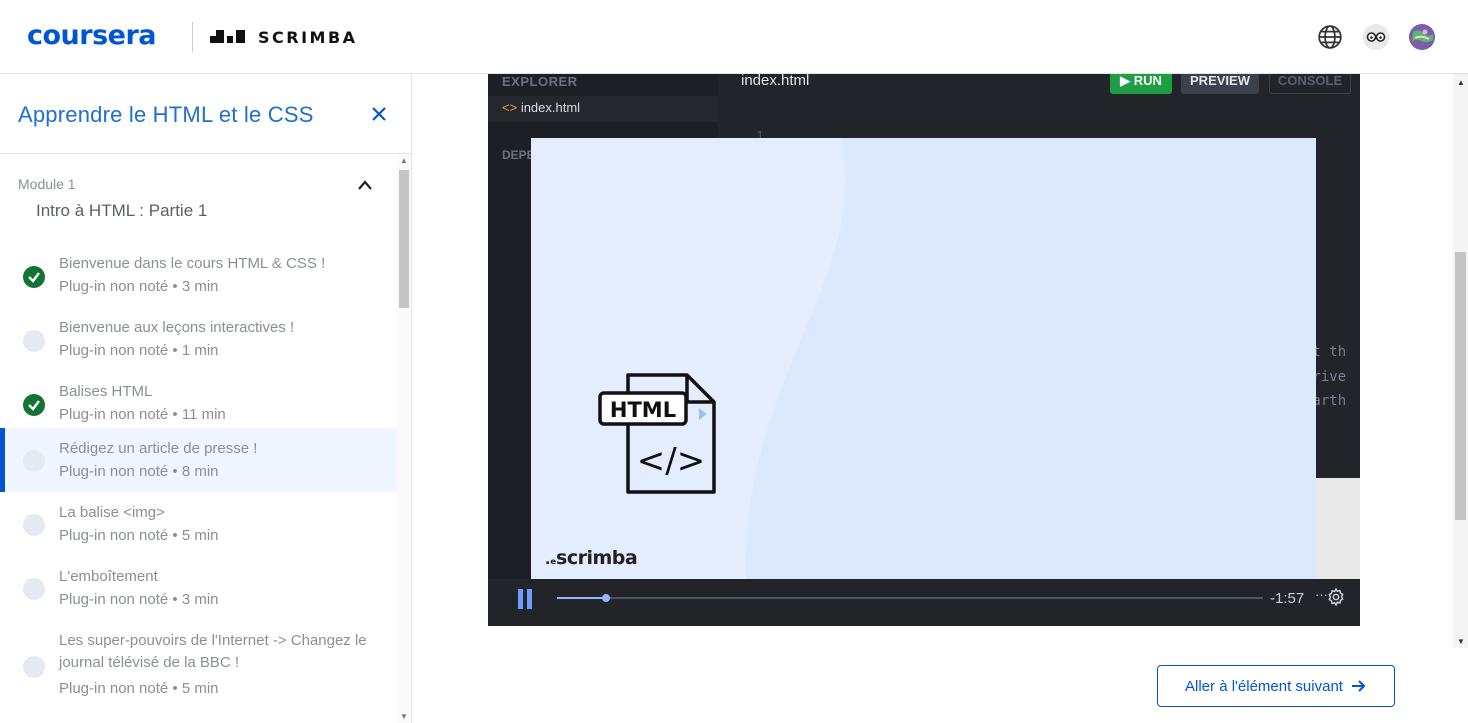 The height and width of the screenshot is (723, 1468). Describe the element at coordinates (688, 358) in the screenshot. I see `slide-background` at that location.